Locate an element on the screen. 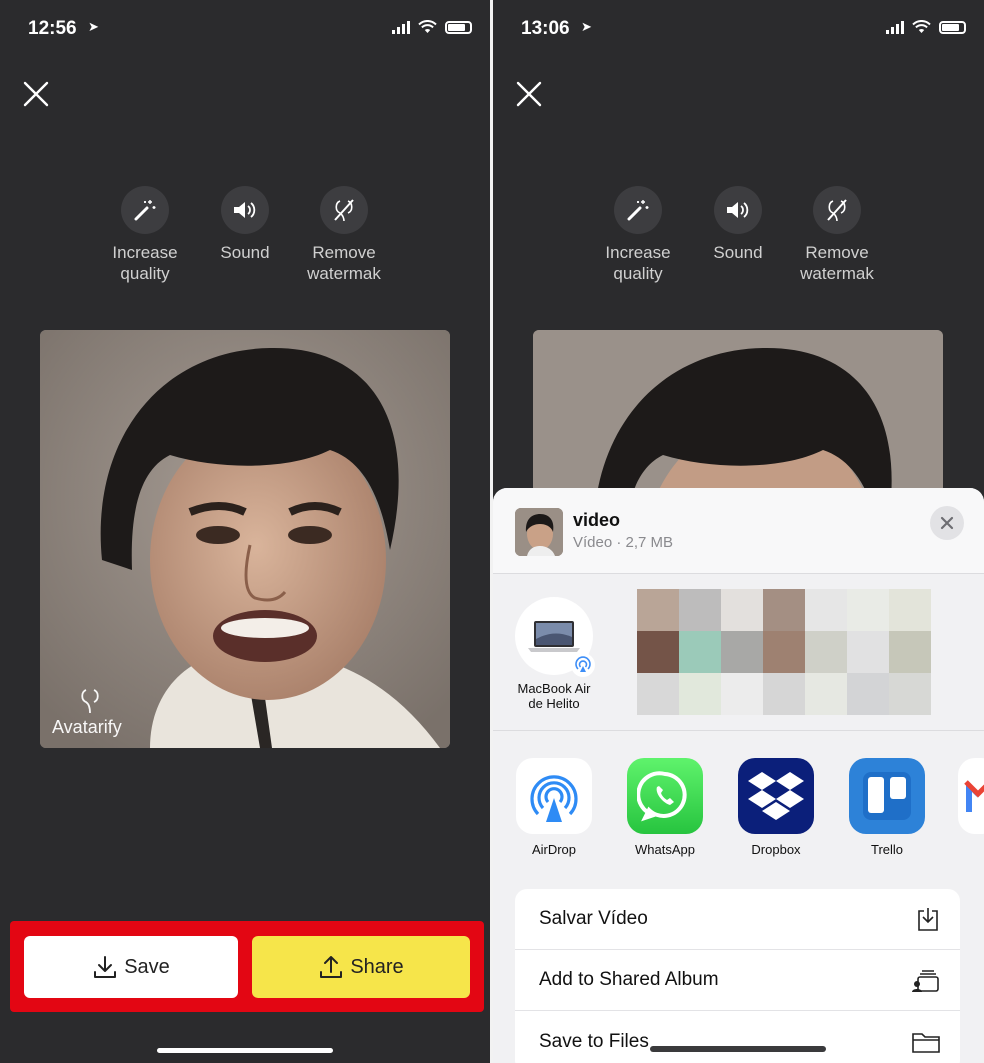 The width and height of the screenshot is (984, 1063). file-name: video is located at coordinates (597, 520).